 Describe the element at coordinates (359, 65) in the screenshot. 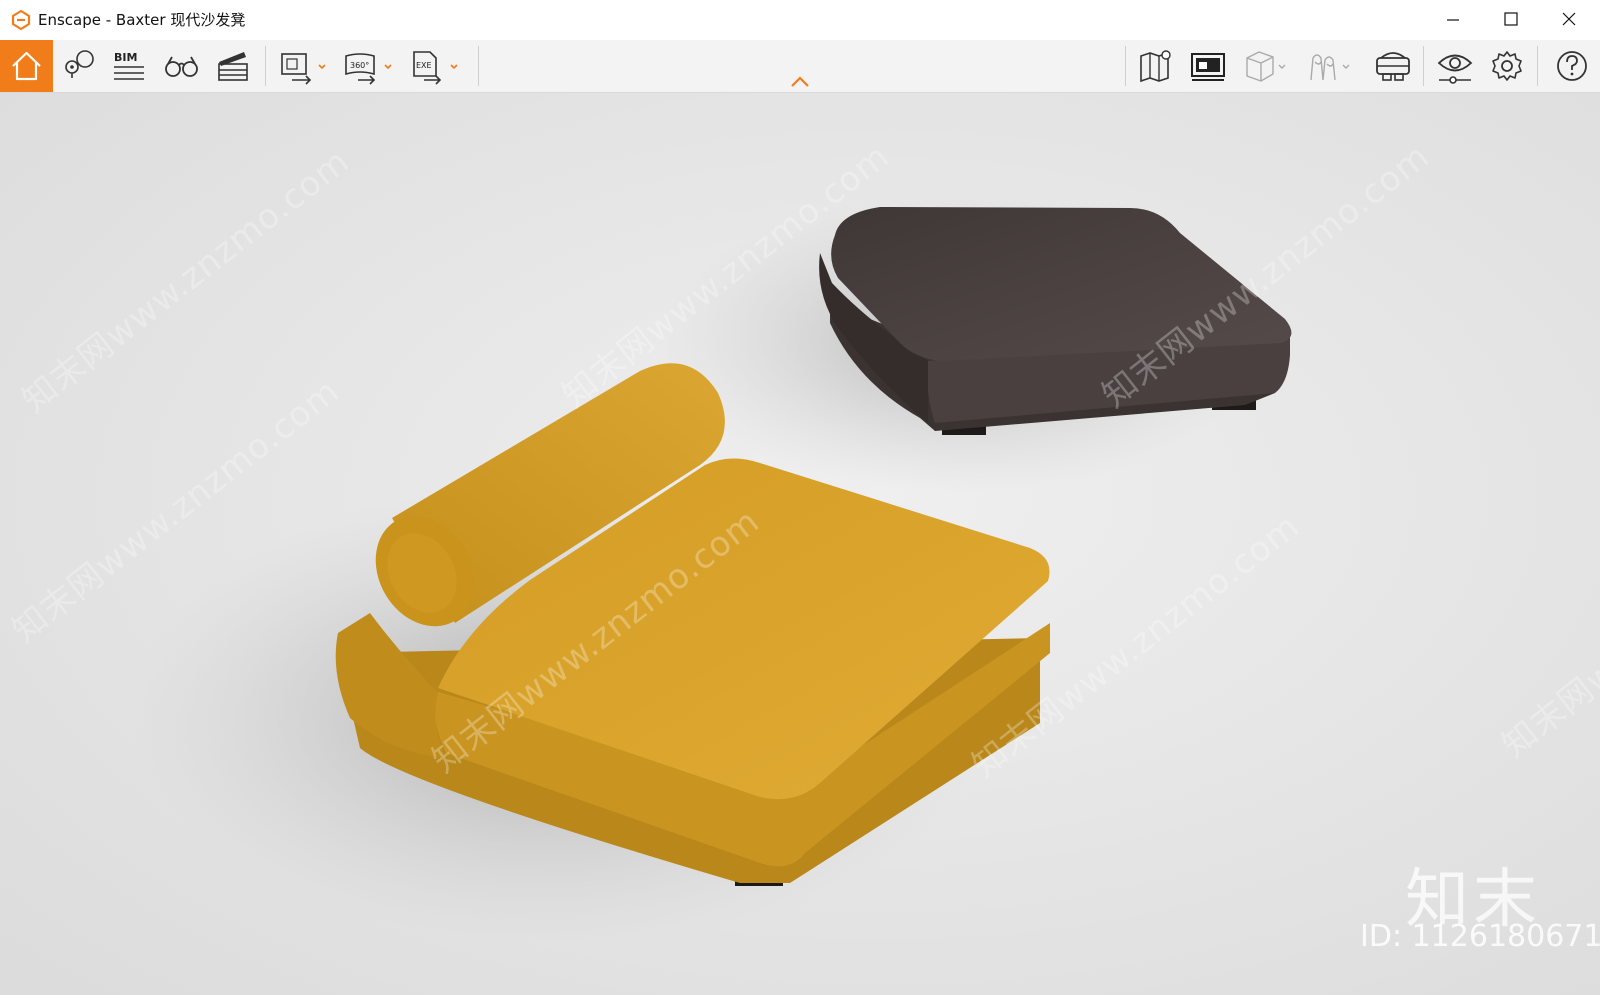

I see `svg-text: 360°` at that location.